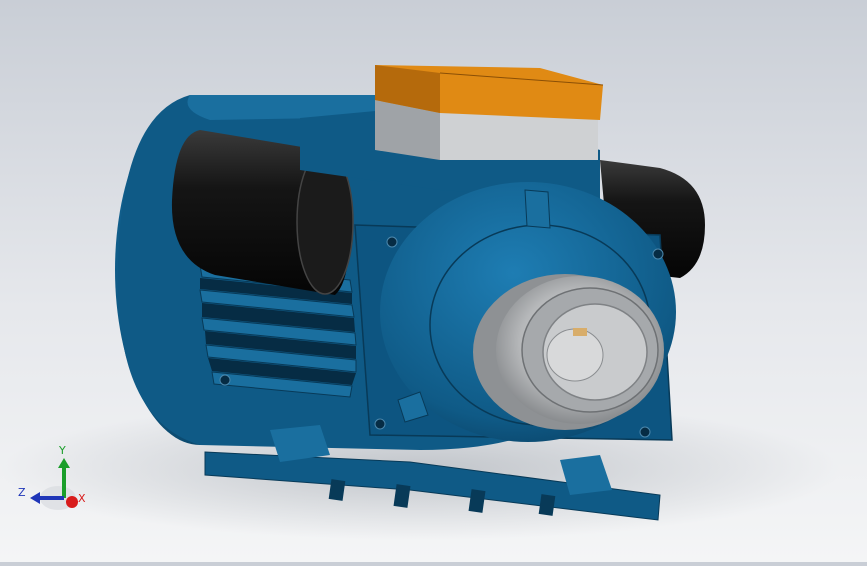  What do you see at coordinates (580, 332) in the screenshot?
I see `shaft-key` at bounding box center [580, 332].